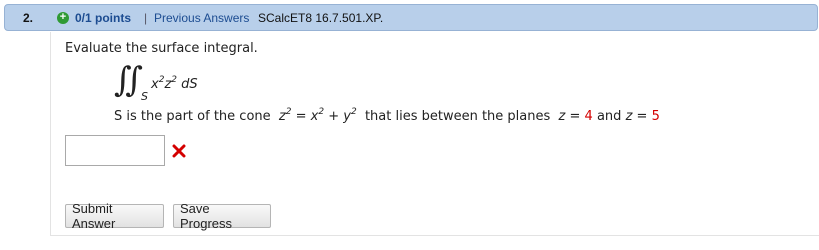 The width and height of the screenshot is (819, 250). Describe the element at coordinates (201, 18) in the screenshot. I see `previous-answers-link: Previous Answers` at that location.